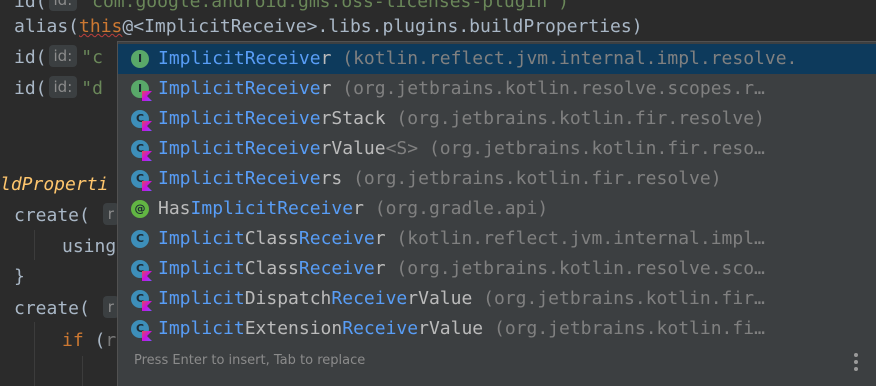  Describe the element at coordinates (89, 340) in the screenshot. I see `code-line: if (r` at that location.